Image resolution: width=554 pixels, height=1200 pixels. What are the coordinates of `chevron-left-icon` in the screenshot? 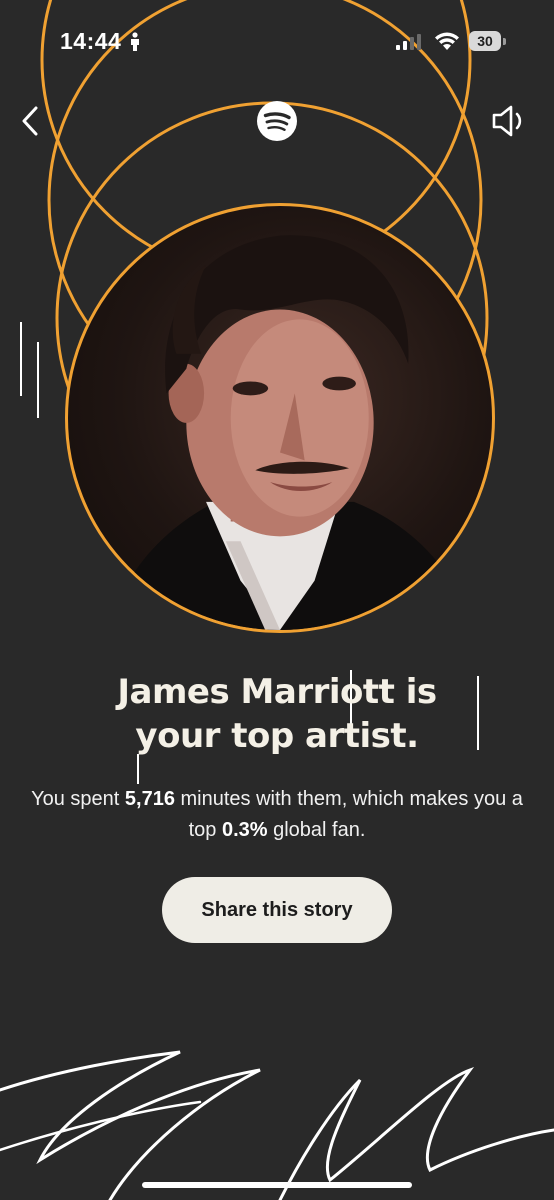 It's located at (30, 121).